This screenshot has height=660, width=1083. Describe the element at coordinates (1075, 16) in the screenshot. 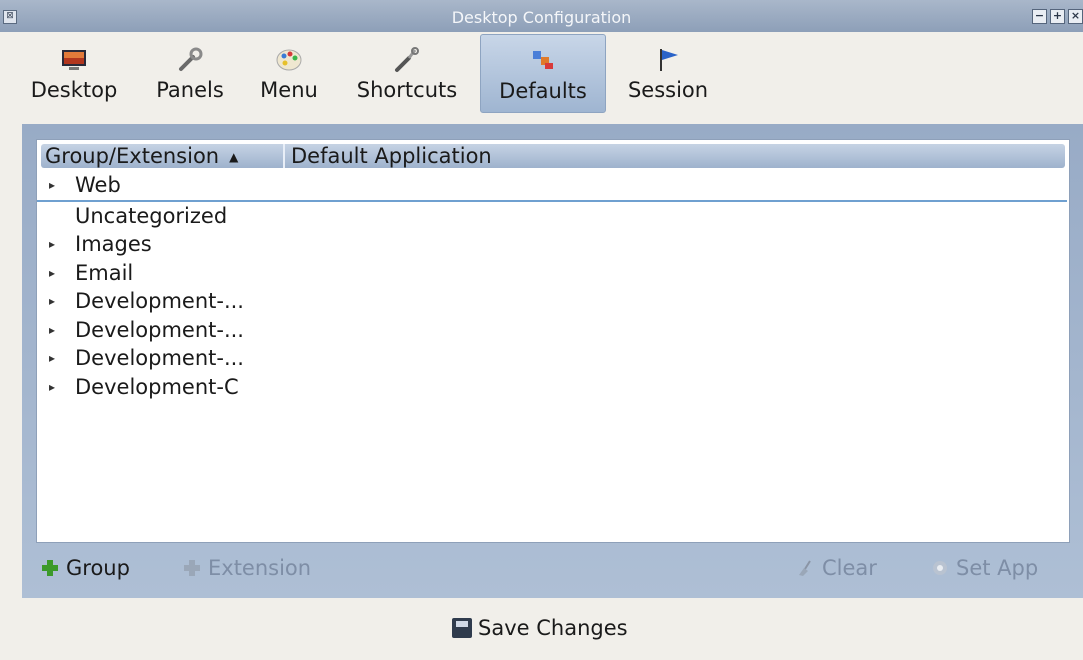

I see `close-icon: ×` at that location.